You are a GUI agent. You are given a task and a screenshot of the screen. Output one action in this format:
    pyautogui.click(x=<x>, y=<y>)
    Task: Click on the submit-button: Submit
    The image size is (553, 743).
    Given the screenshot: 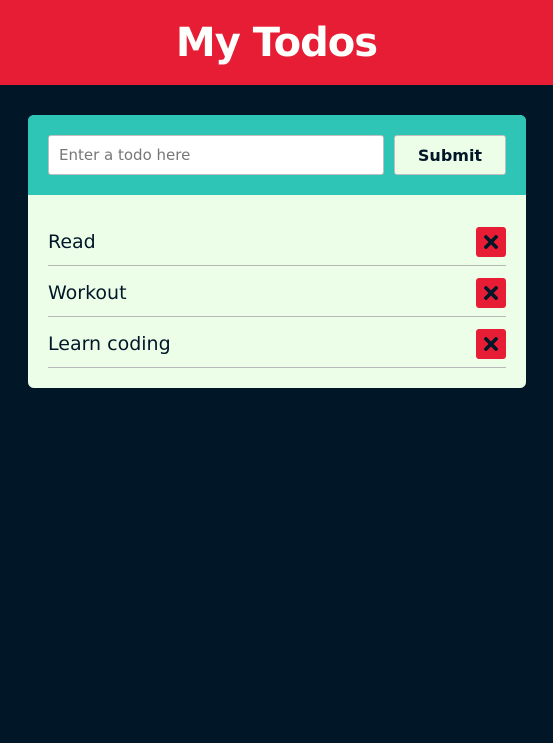 What is the action you would take?
    pyautogui.click(x=450, y=155)
    